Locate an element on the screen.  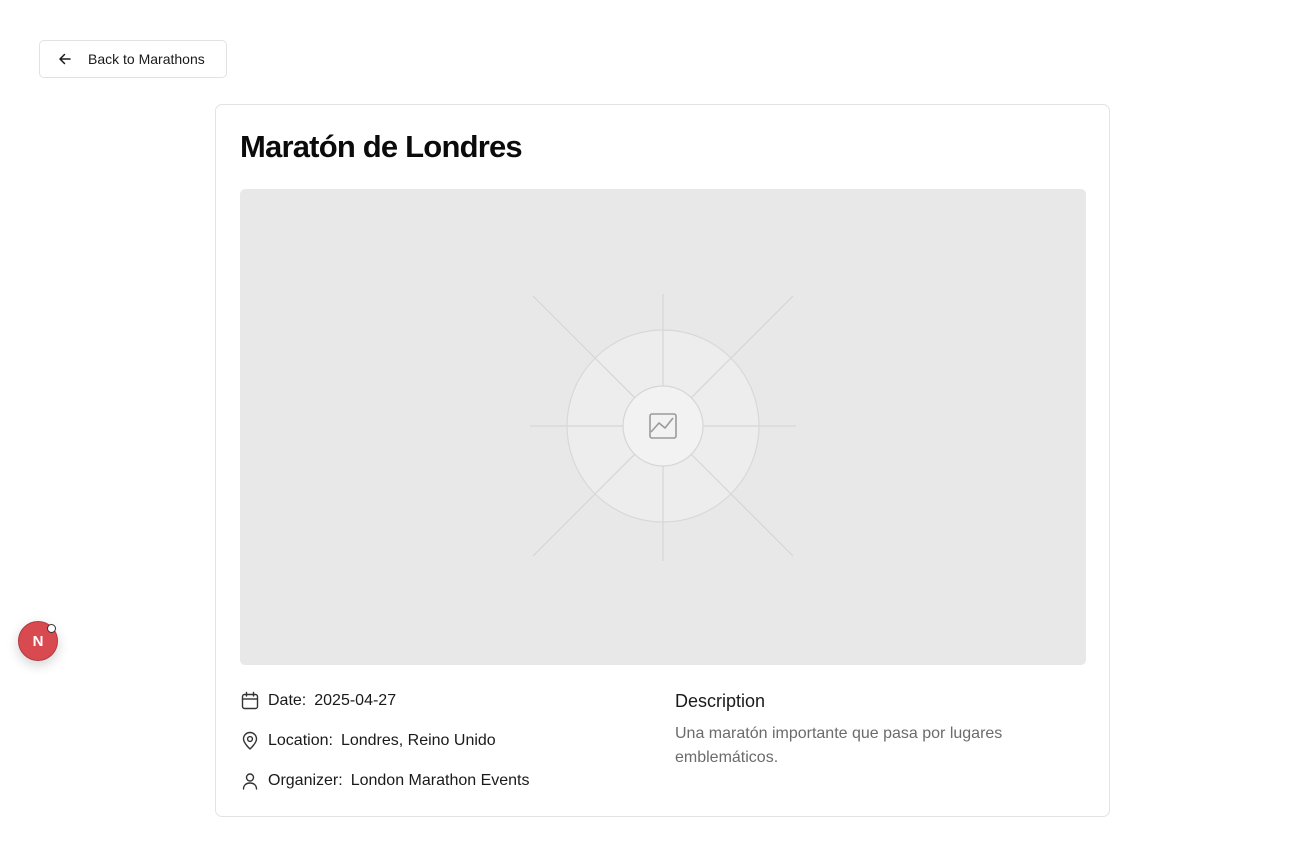
organizer-label: Organizer: is located at coordinates (305, 780).